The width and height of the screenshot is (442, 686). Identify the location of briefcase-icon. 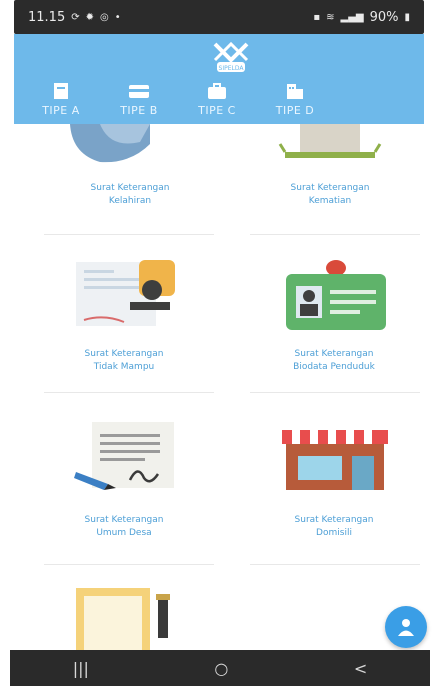
(217, 91).